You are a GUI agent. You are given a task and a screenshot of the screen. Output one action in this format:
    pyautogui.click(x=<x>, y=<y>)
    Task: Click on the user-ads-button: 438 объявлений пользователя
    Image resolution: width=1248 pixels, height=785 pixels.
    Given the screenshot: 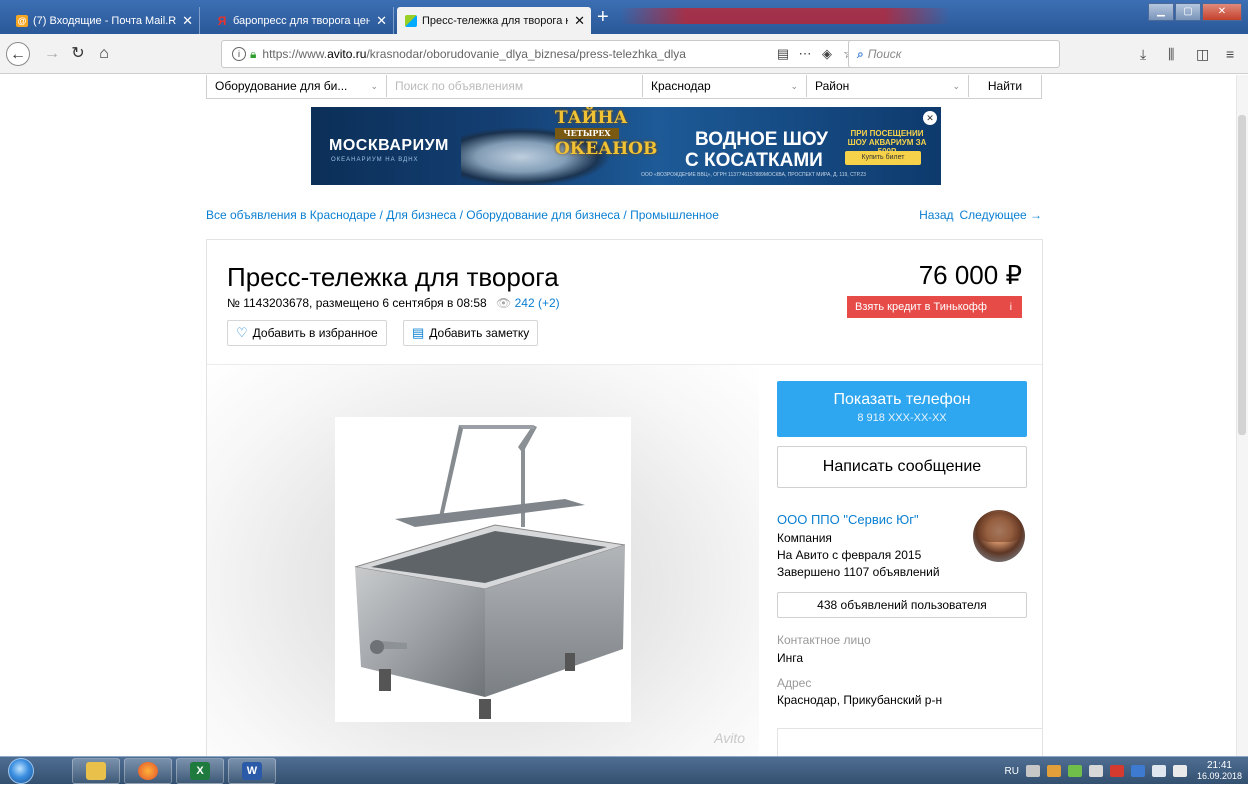 What is the action you would take?
    pyautogui.click(x=902, y=605)
    